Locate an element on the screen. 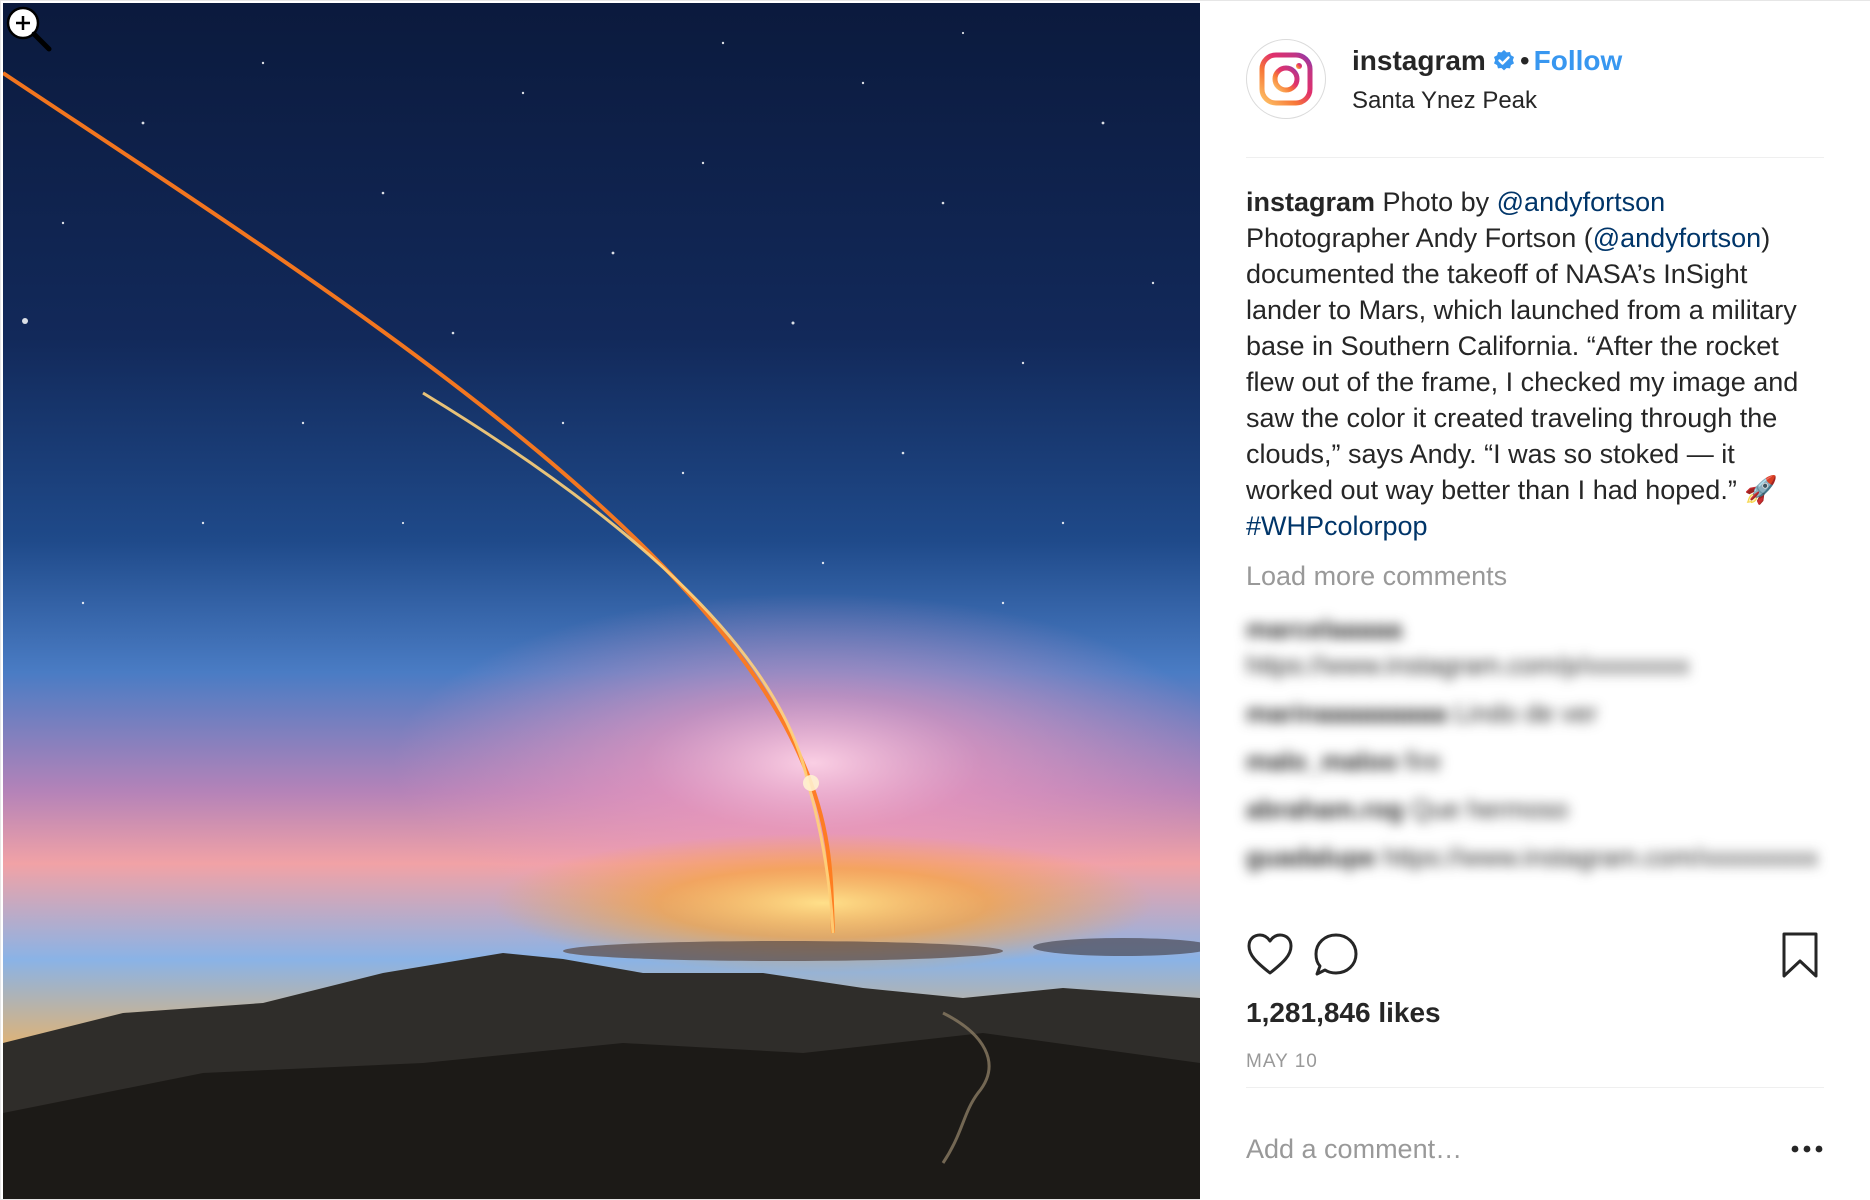  caption-hashtag: #WHPcolorpop is located at coordinates (1337, 526).